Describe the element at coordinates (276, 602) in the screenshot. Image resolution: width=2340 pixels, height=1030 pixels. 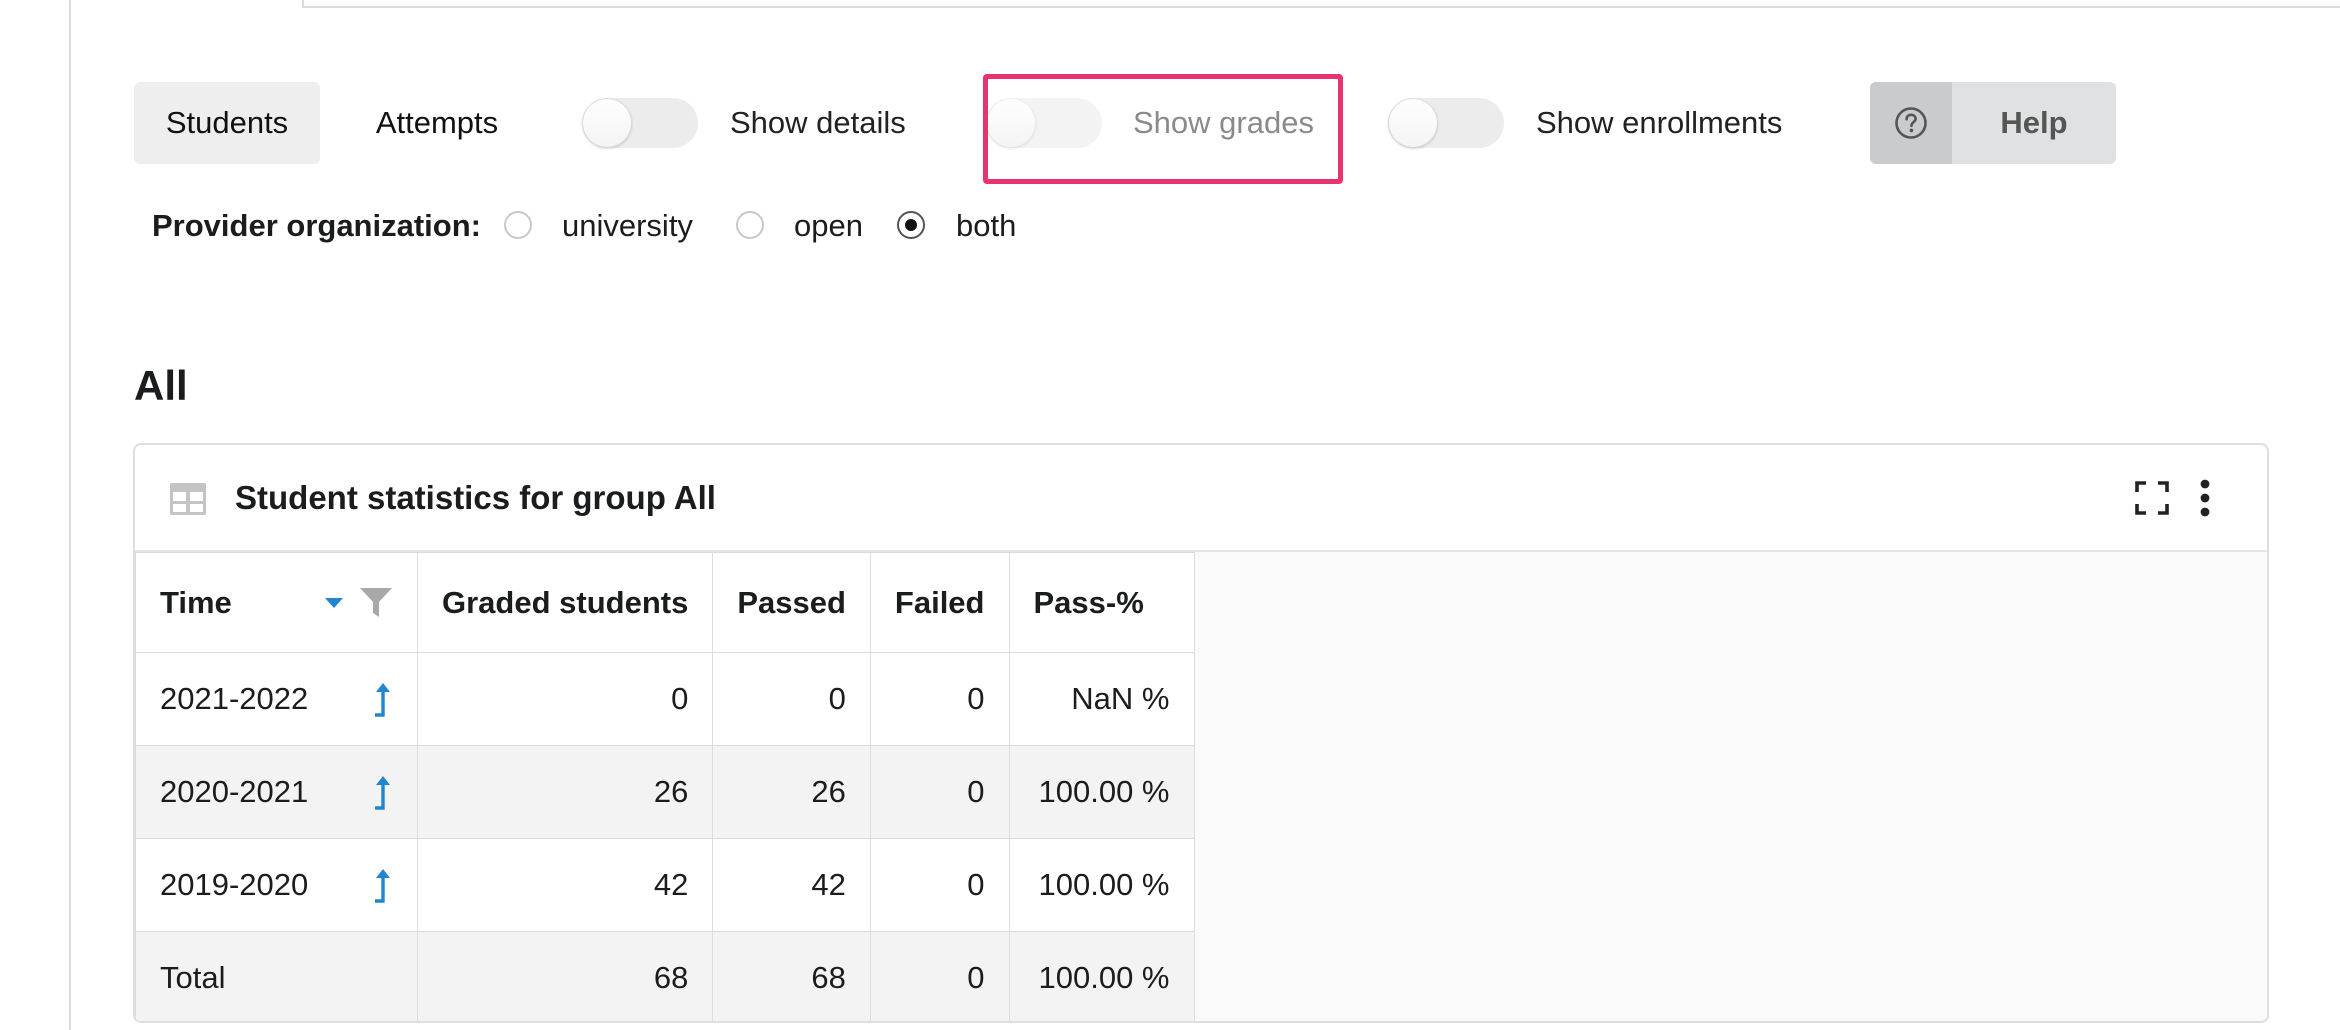
I see `column-header-time: Time` at that location.